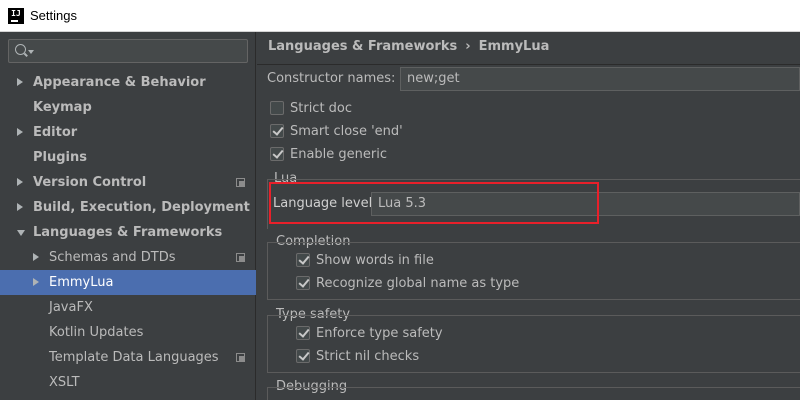  I want to click on chevron-down-icon, so click(21, 233).